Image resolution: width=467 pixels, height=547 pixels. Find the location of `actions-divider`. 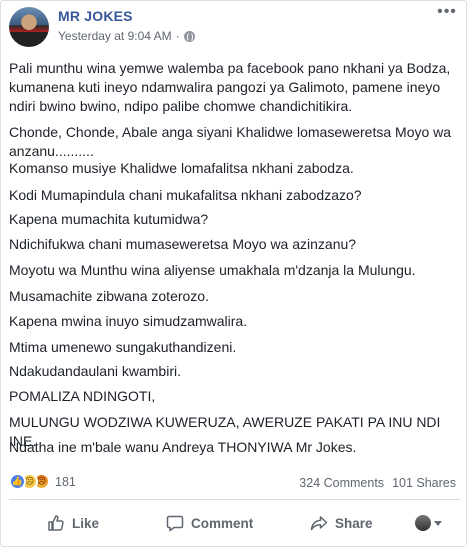

actions-divider is located at coordinates (234, 499).